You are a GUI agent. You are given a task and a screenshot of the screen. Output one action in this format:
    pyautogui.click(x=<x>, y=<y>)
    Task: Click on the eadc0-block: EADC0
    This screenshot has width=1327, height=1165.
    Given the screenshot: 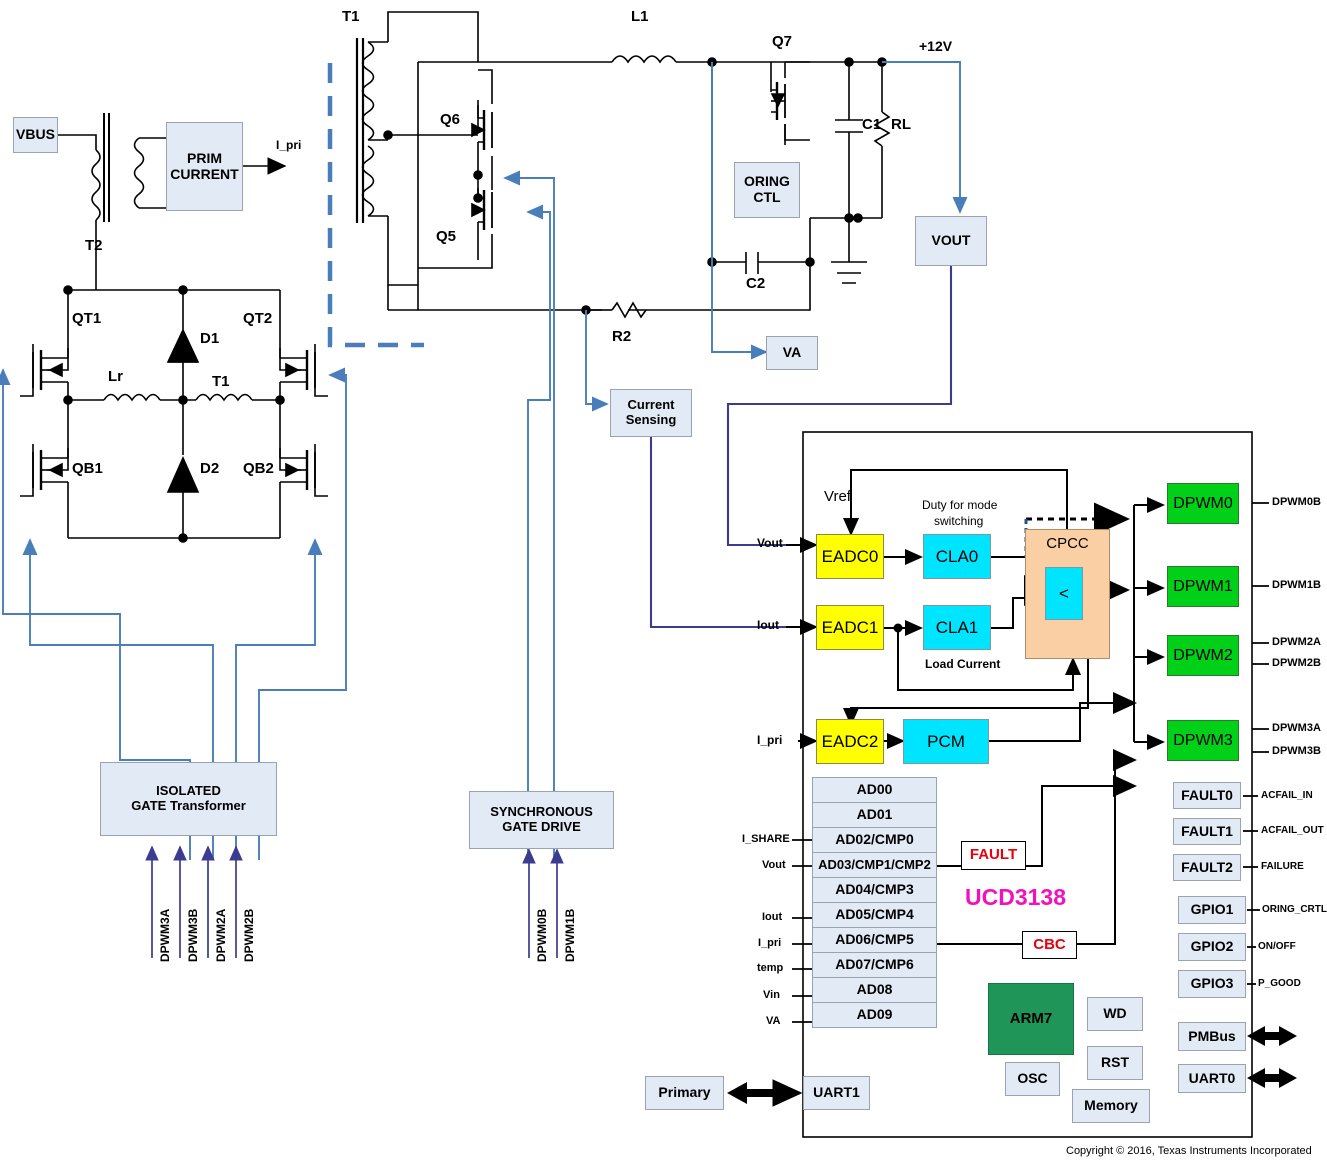 What is the action you would take?
    pyautogui.click(x=850, y=556)
    